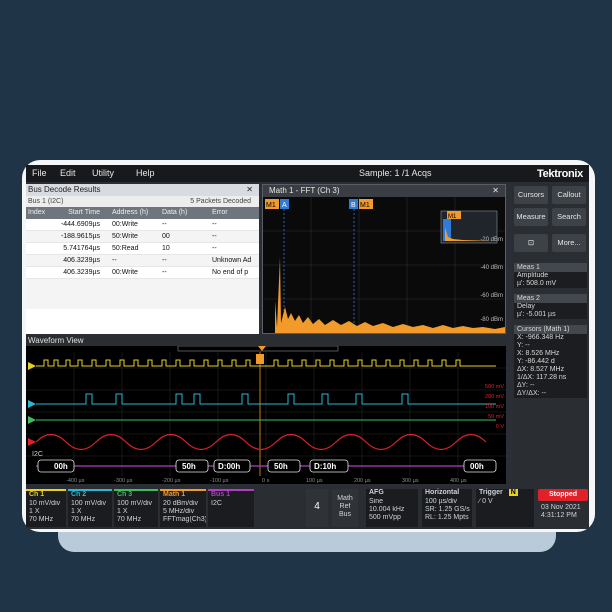 The width and height of the screenshot is (612, 612). I want to click on ch3-scale: 100 mV/div, so click(135, 503).